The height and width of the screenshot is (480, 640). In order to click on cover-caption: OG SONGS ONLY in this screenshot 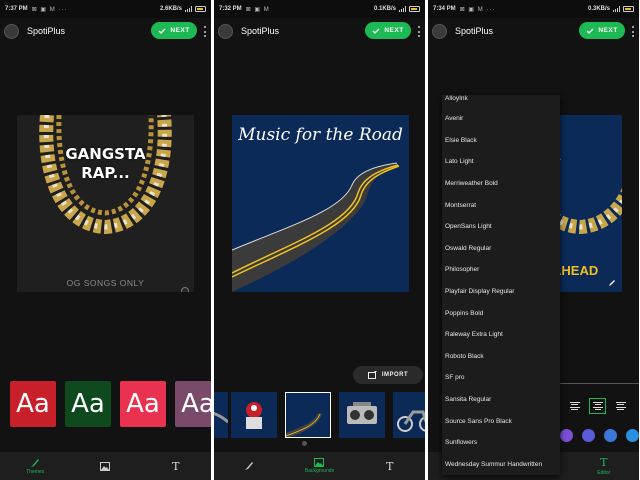, I will do `click(105, 283)`.